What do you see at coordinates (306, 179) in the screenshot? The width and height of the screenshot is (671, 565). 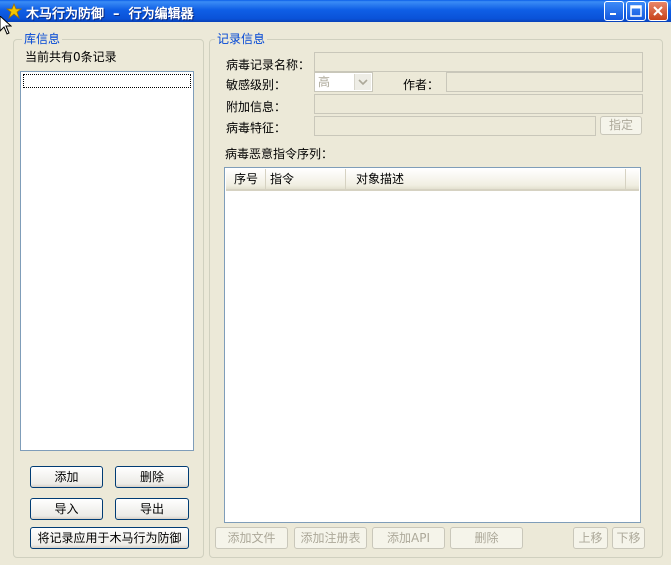 I see `column-header-instruction: 指令` at bounding box center [306, 179].